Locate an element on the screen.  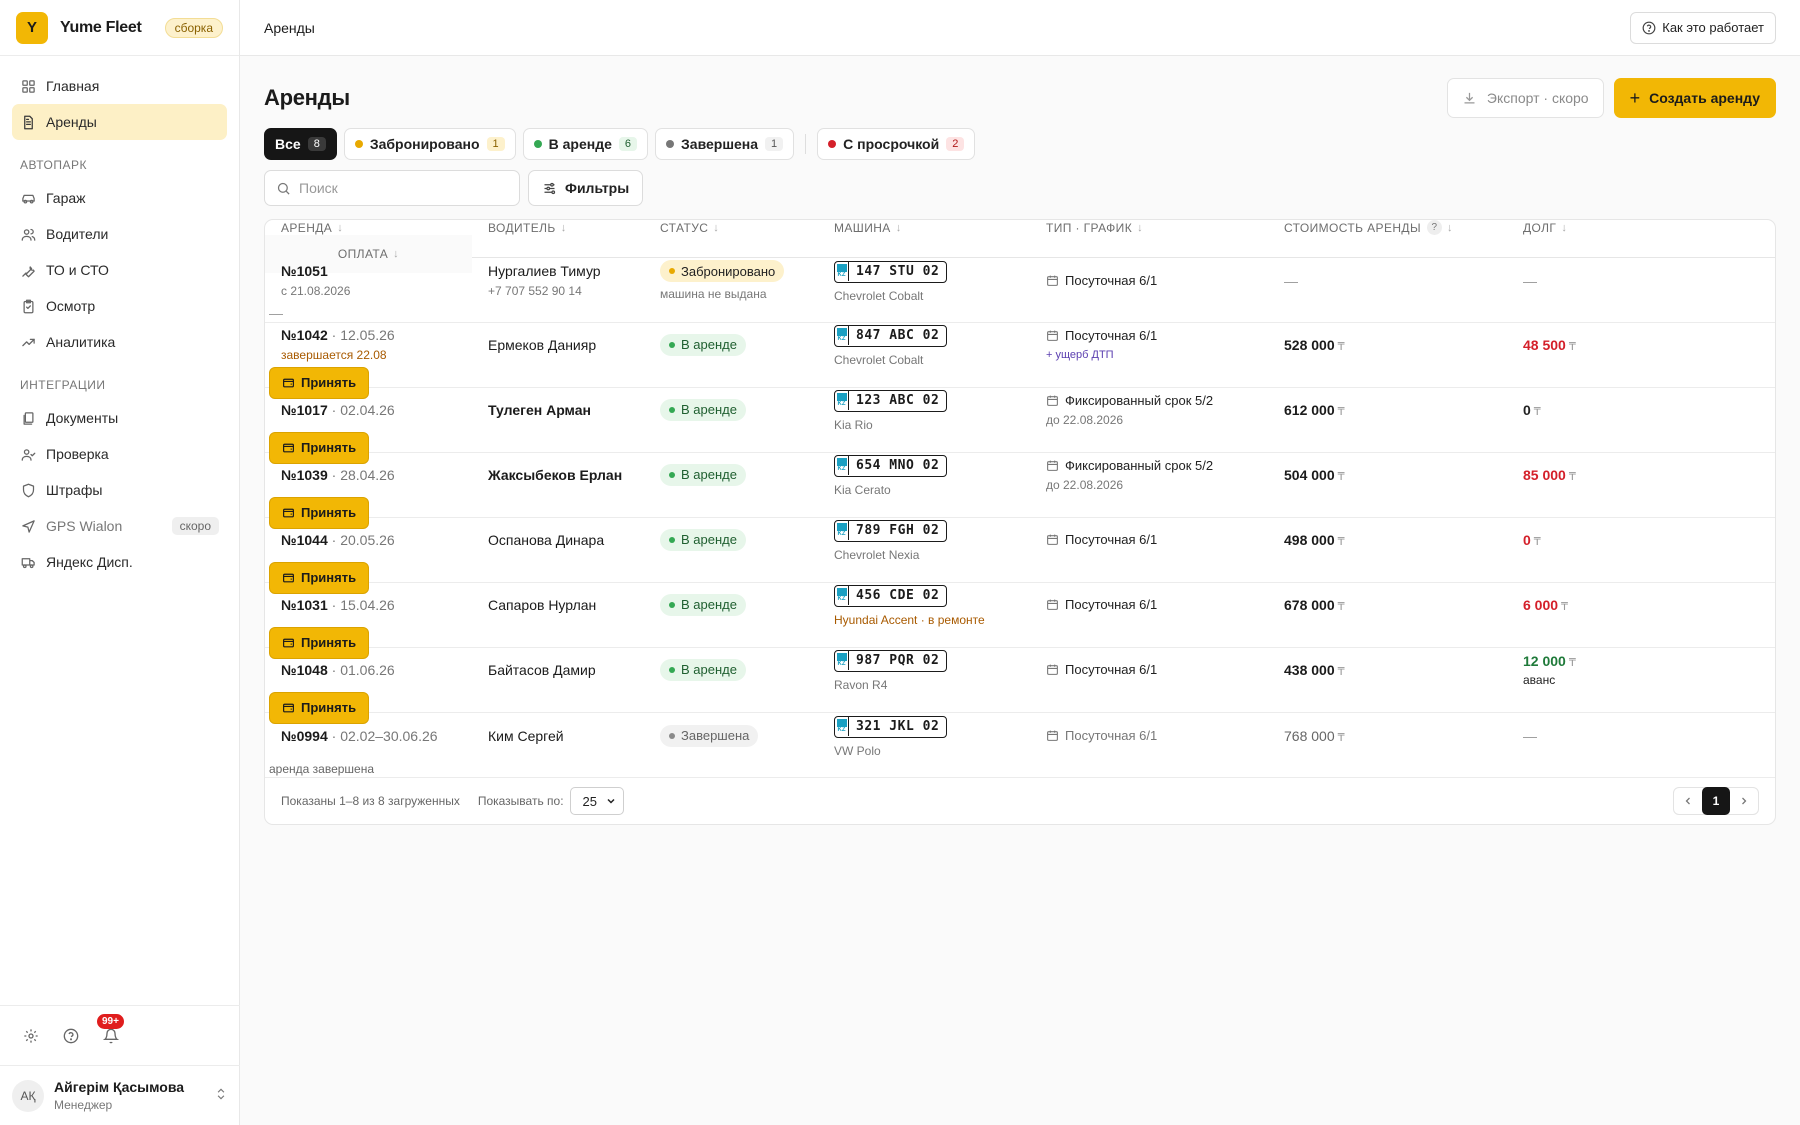
sidebar-item: Штрафы is located at coordinates (119, 490).